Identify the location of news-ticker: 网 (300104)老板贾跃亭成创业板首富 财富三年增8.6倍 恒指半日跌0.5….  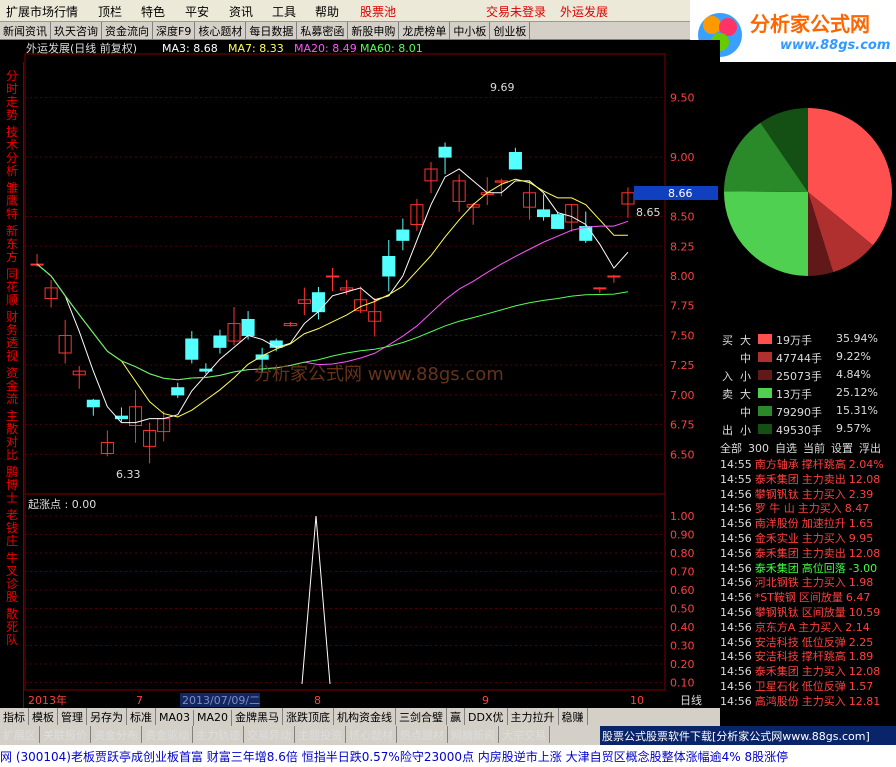
(448, 756).